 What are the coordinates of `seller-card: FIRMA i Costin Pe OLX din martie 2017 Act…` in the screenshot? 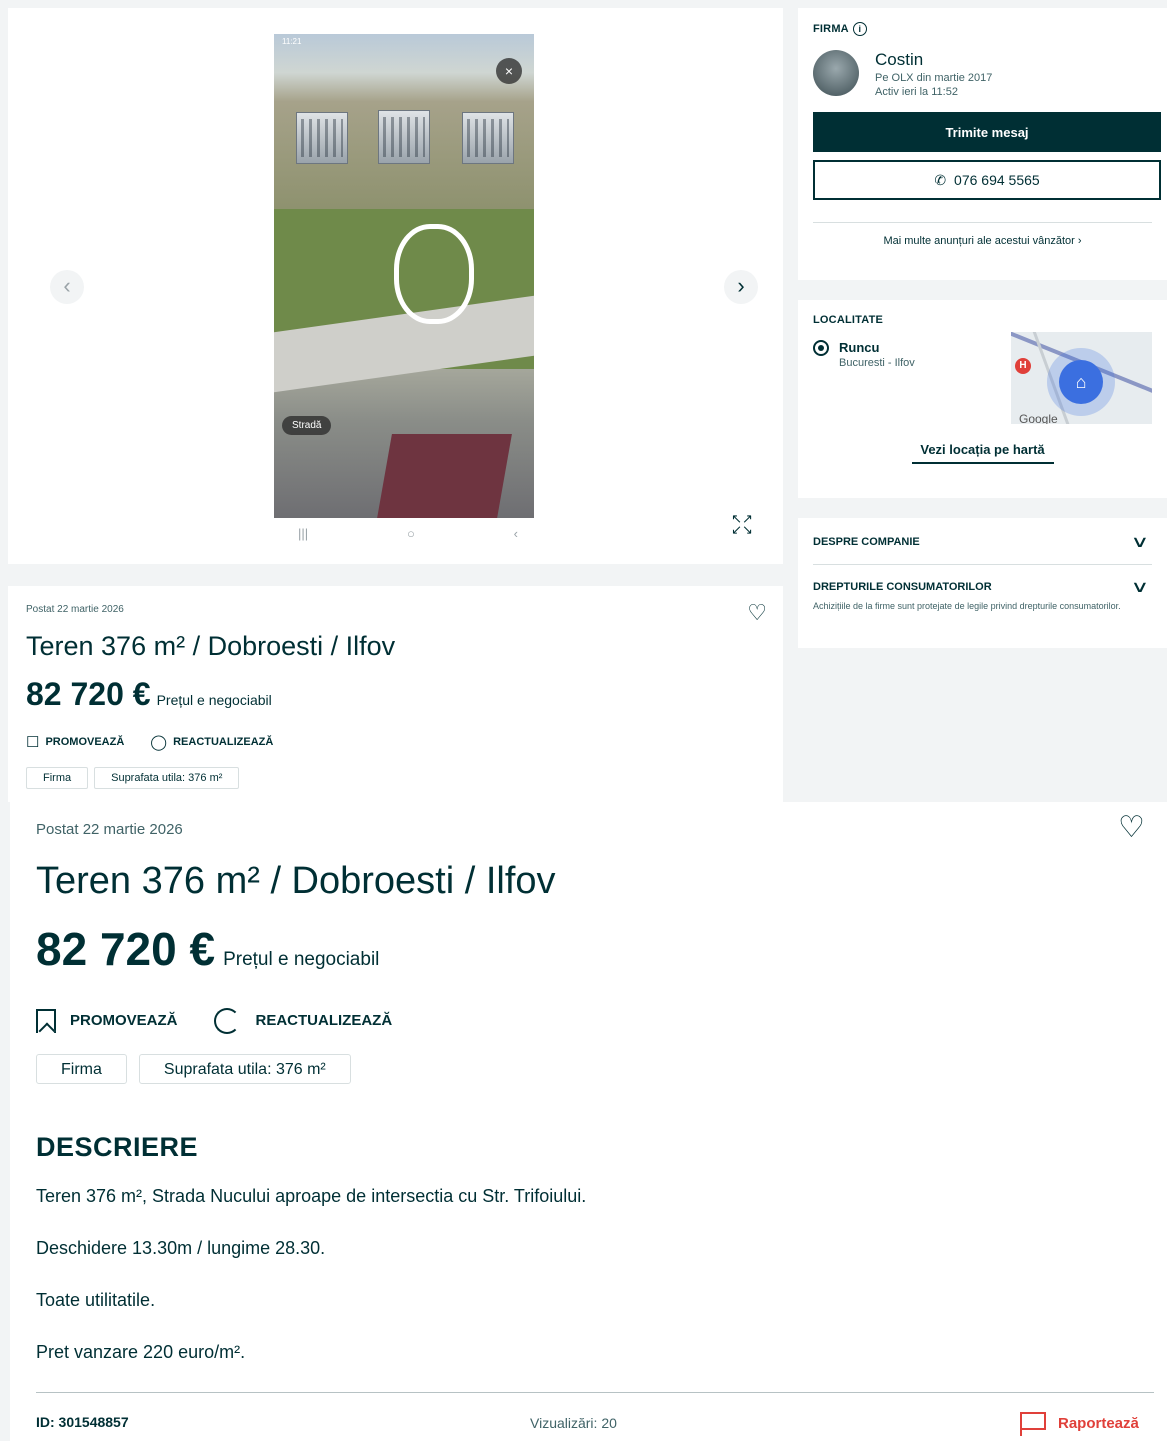 It's located at (982, 144).